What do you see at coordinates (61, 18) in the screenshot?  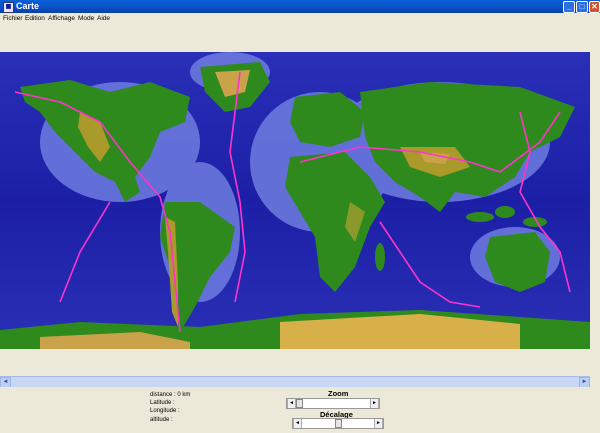 I see `menu-affichage: Affichage` at bounding box center [61, 18].